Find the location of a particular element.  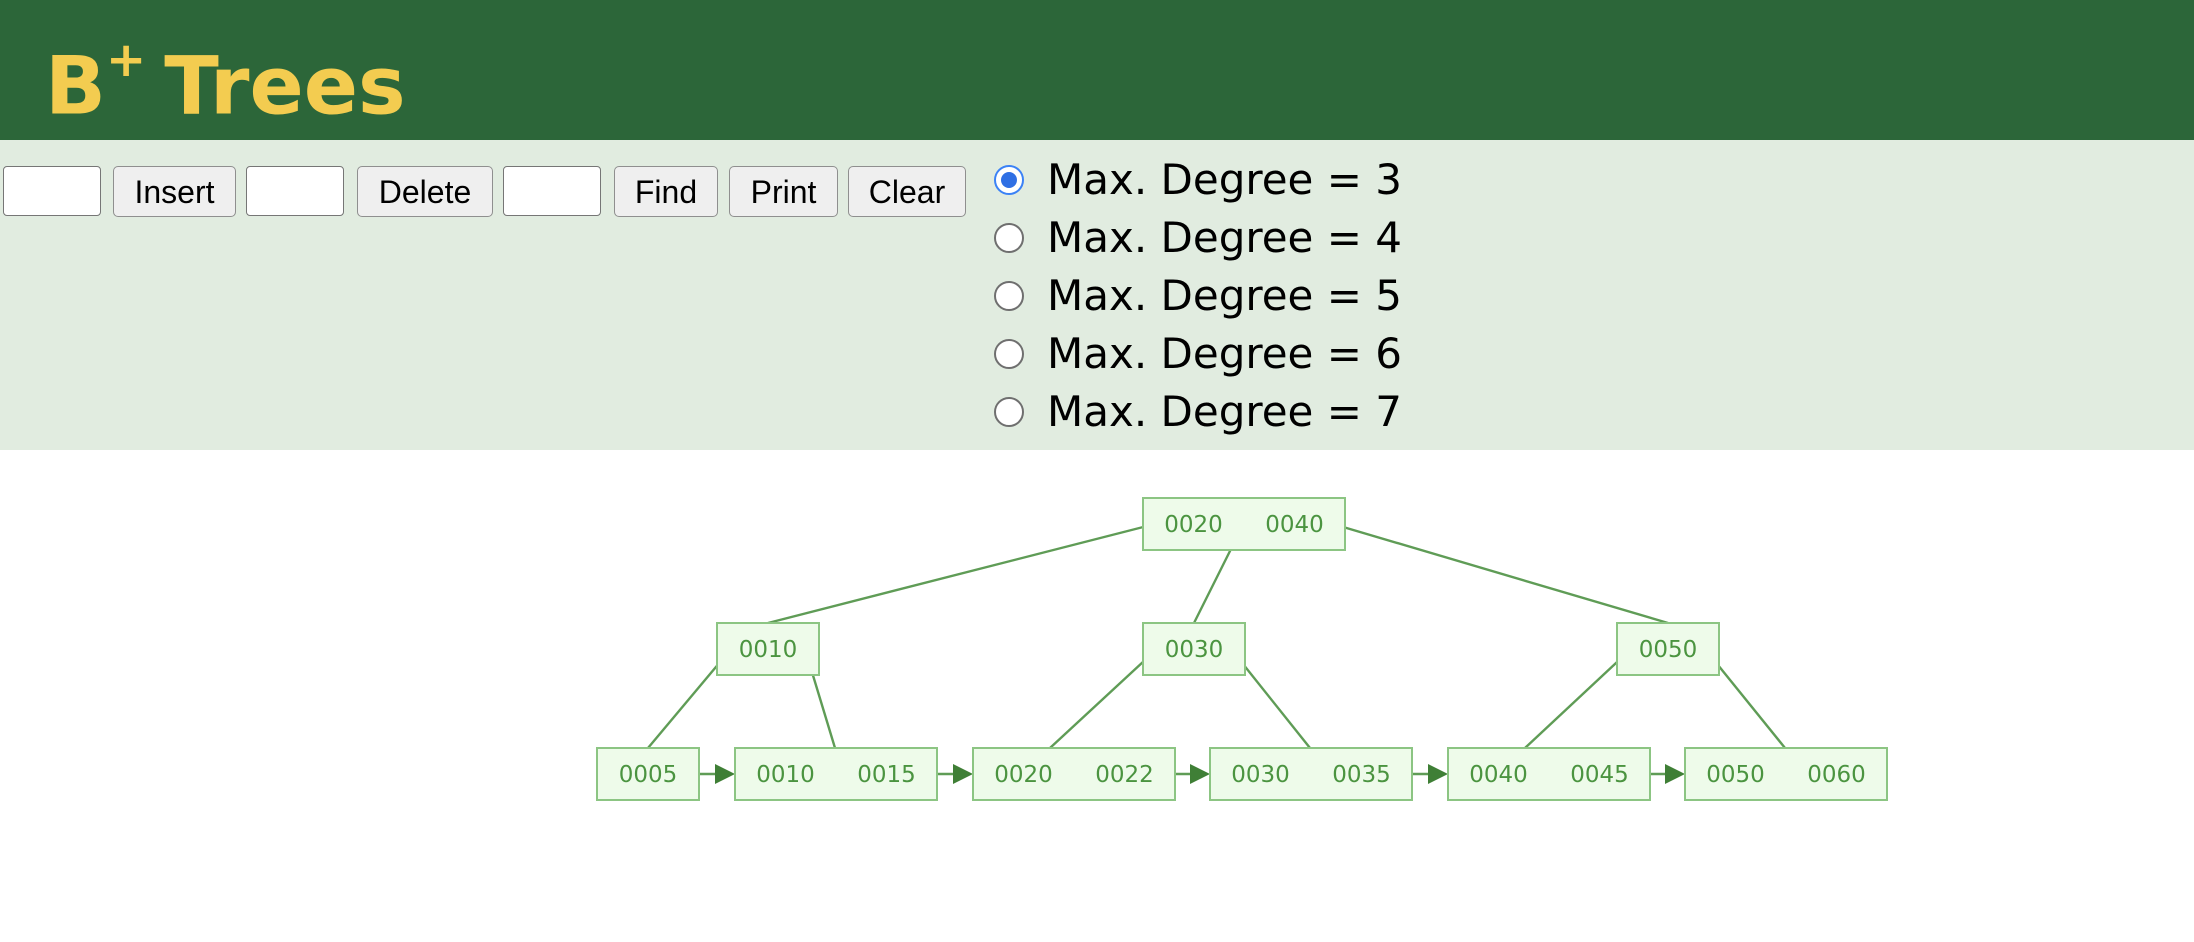

leaf-node-4: 0030 0035 is located at coordinates (1311, 774).